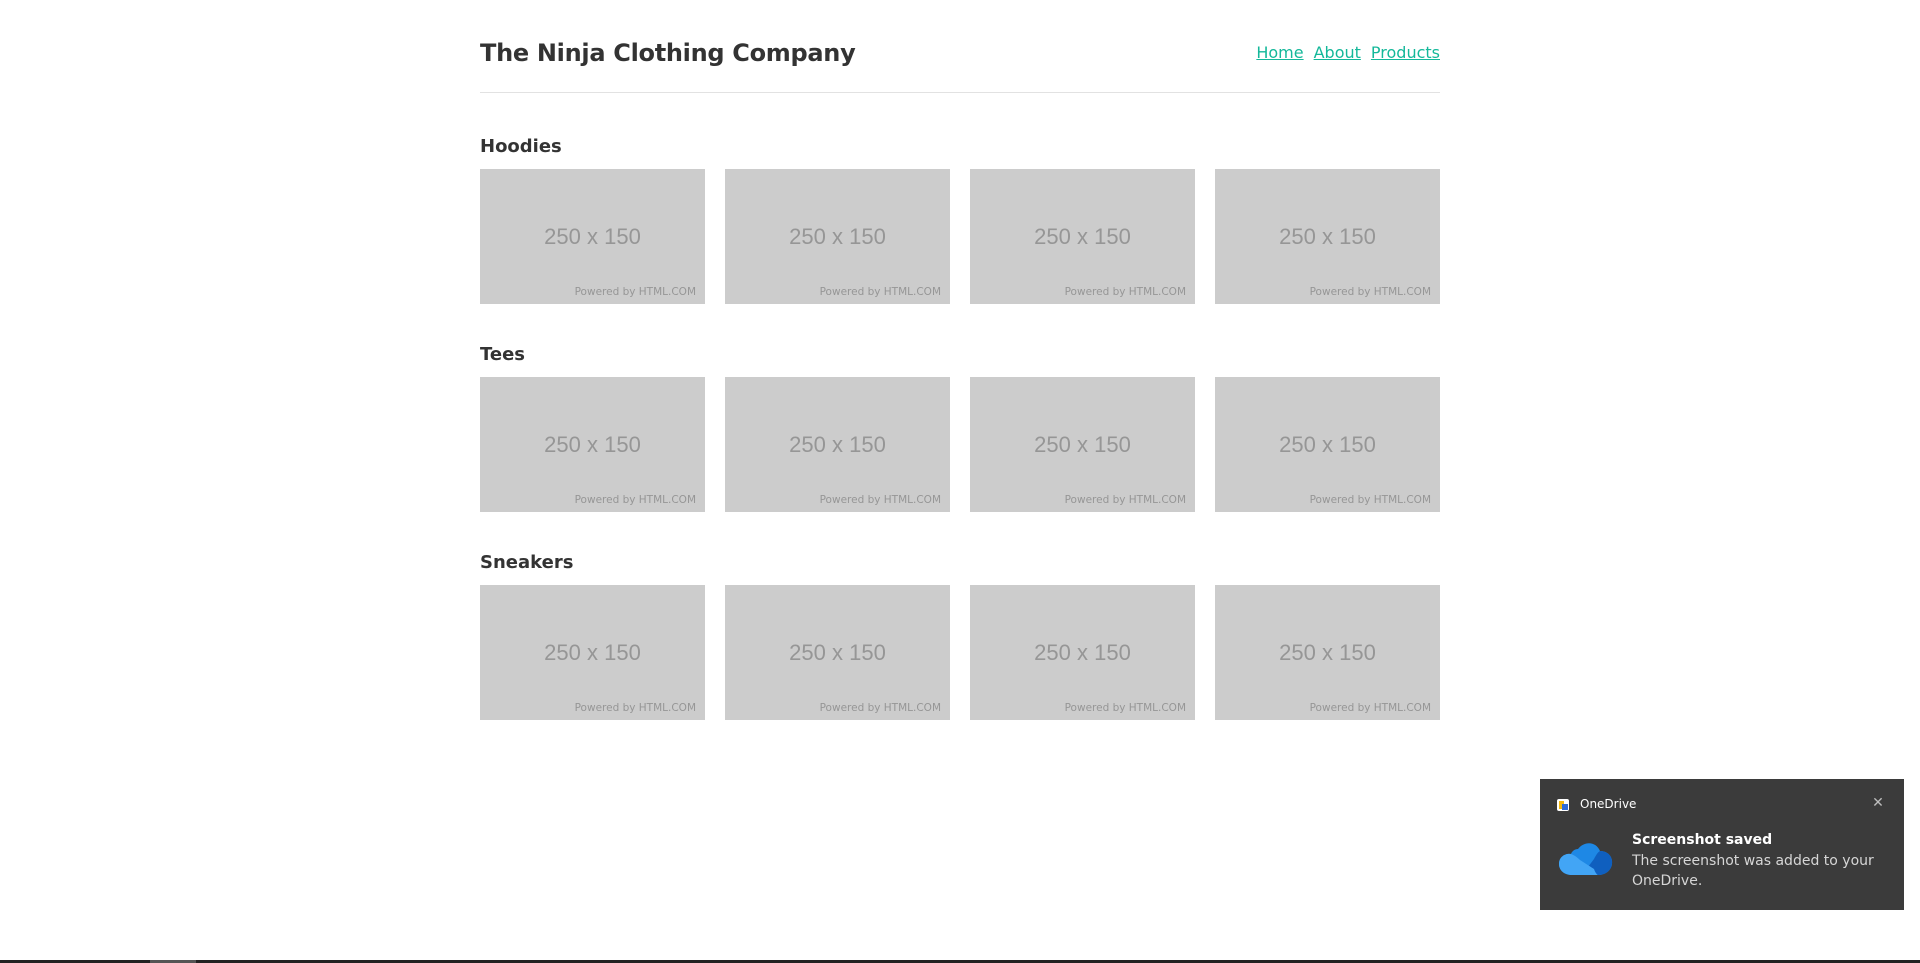 This screenshot has height=963, width=1920. I want to click on nav-link-home: Home, so click(1279, 53).